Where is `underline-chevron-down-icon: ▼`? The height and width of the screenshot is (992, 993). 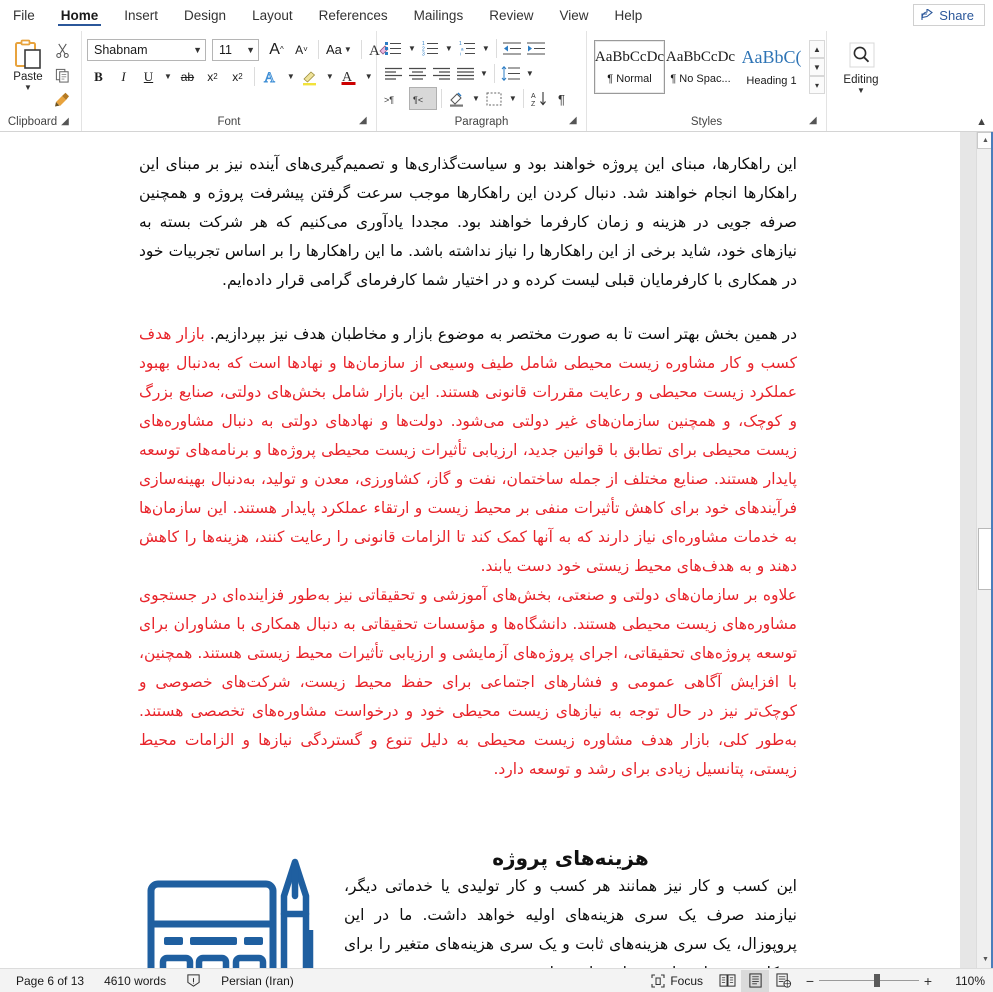 underline-chevron-down-icon: ▼ is located at coordinates (168, 76).